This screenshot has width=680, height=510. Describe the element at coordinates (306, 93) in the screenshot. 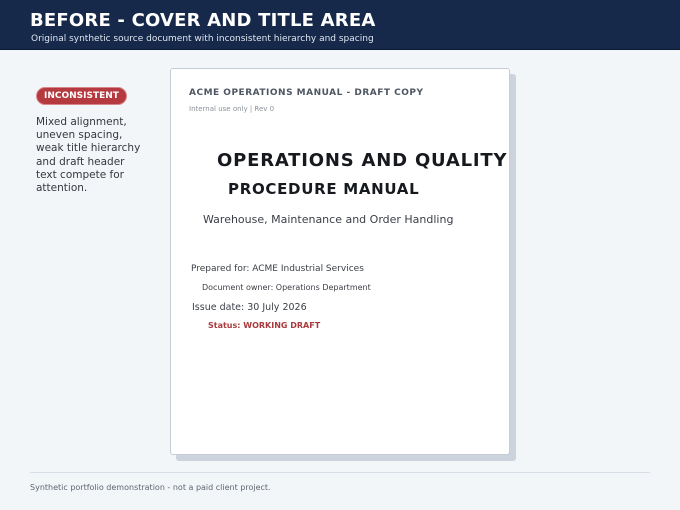

I see `draft-header: ACME OPERATIONS MANUAL - DRAFT COPY` at that location.